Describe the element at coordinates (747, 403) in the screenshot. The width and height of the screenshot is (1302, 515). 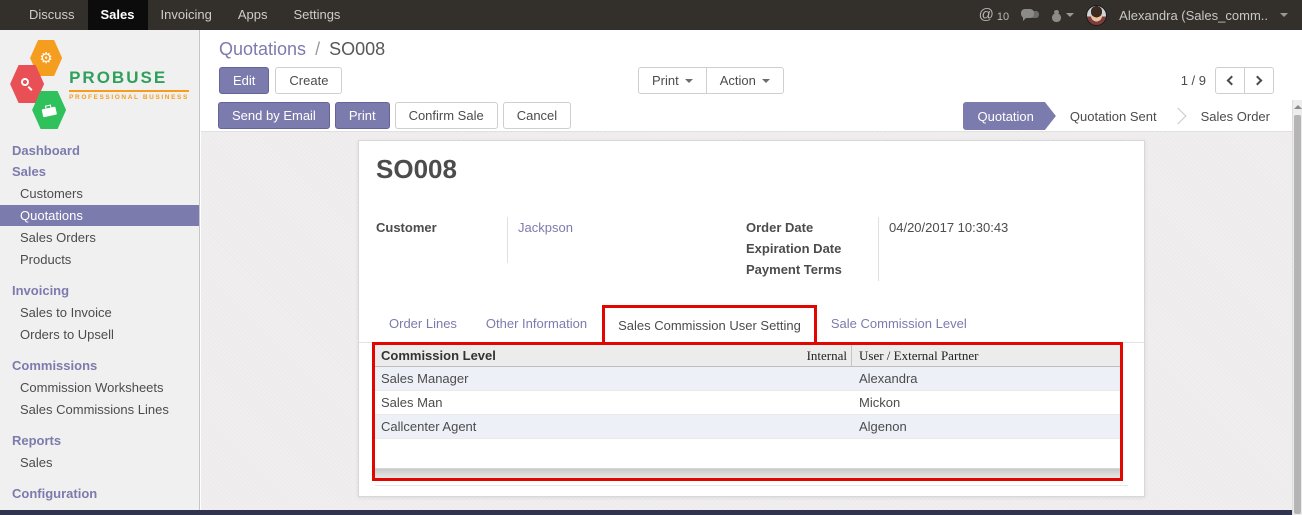
I see `table-row: Sales Man Mickon` at that location.